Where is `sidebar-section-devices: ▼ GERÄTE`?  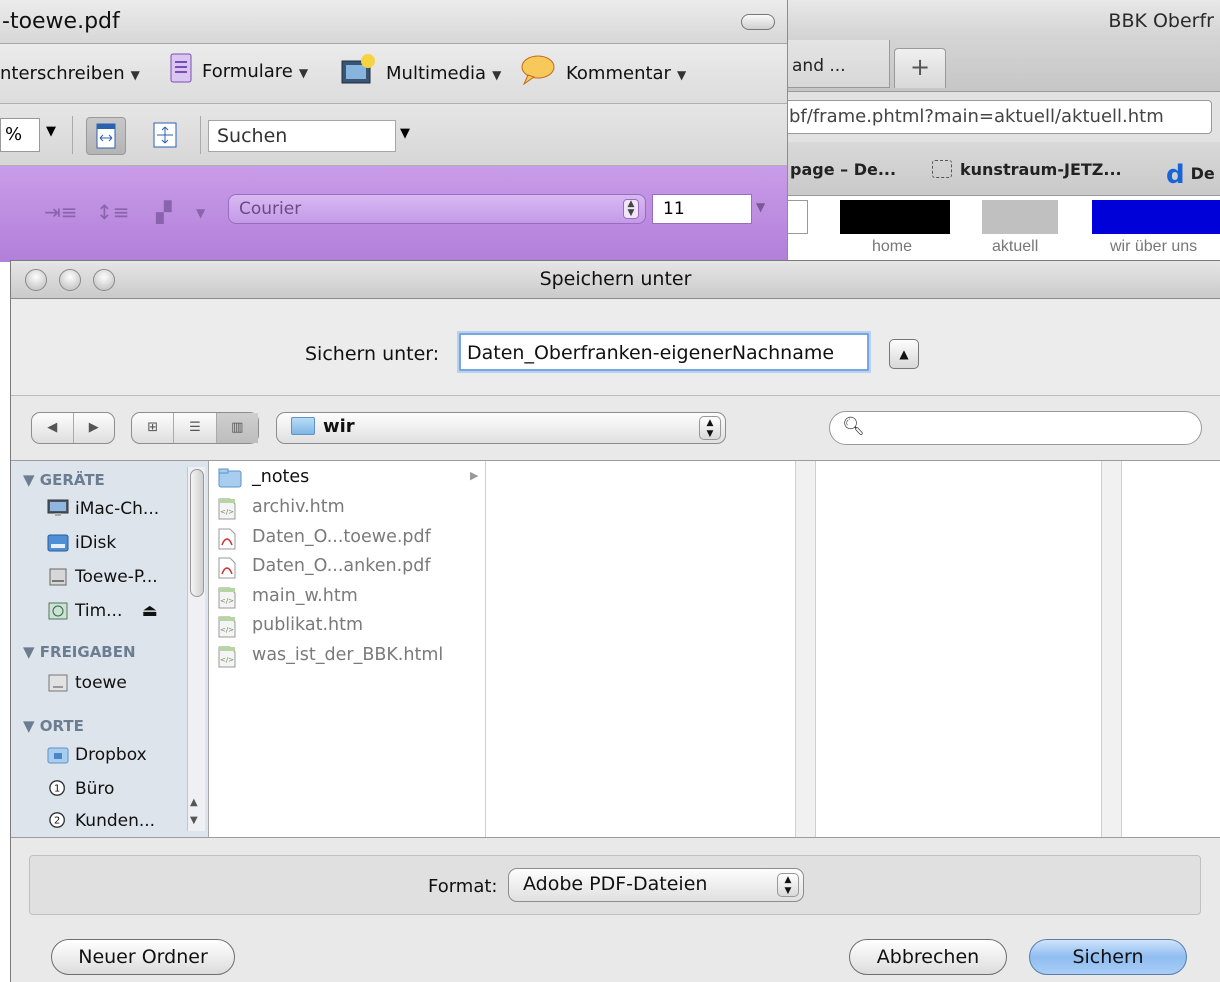 sidebar-section-devices: ▼ GERÄTE is located at coordinates (64, 480).